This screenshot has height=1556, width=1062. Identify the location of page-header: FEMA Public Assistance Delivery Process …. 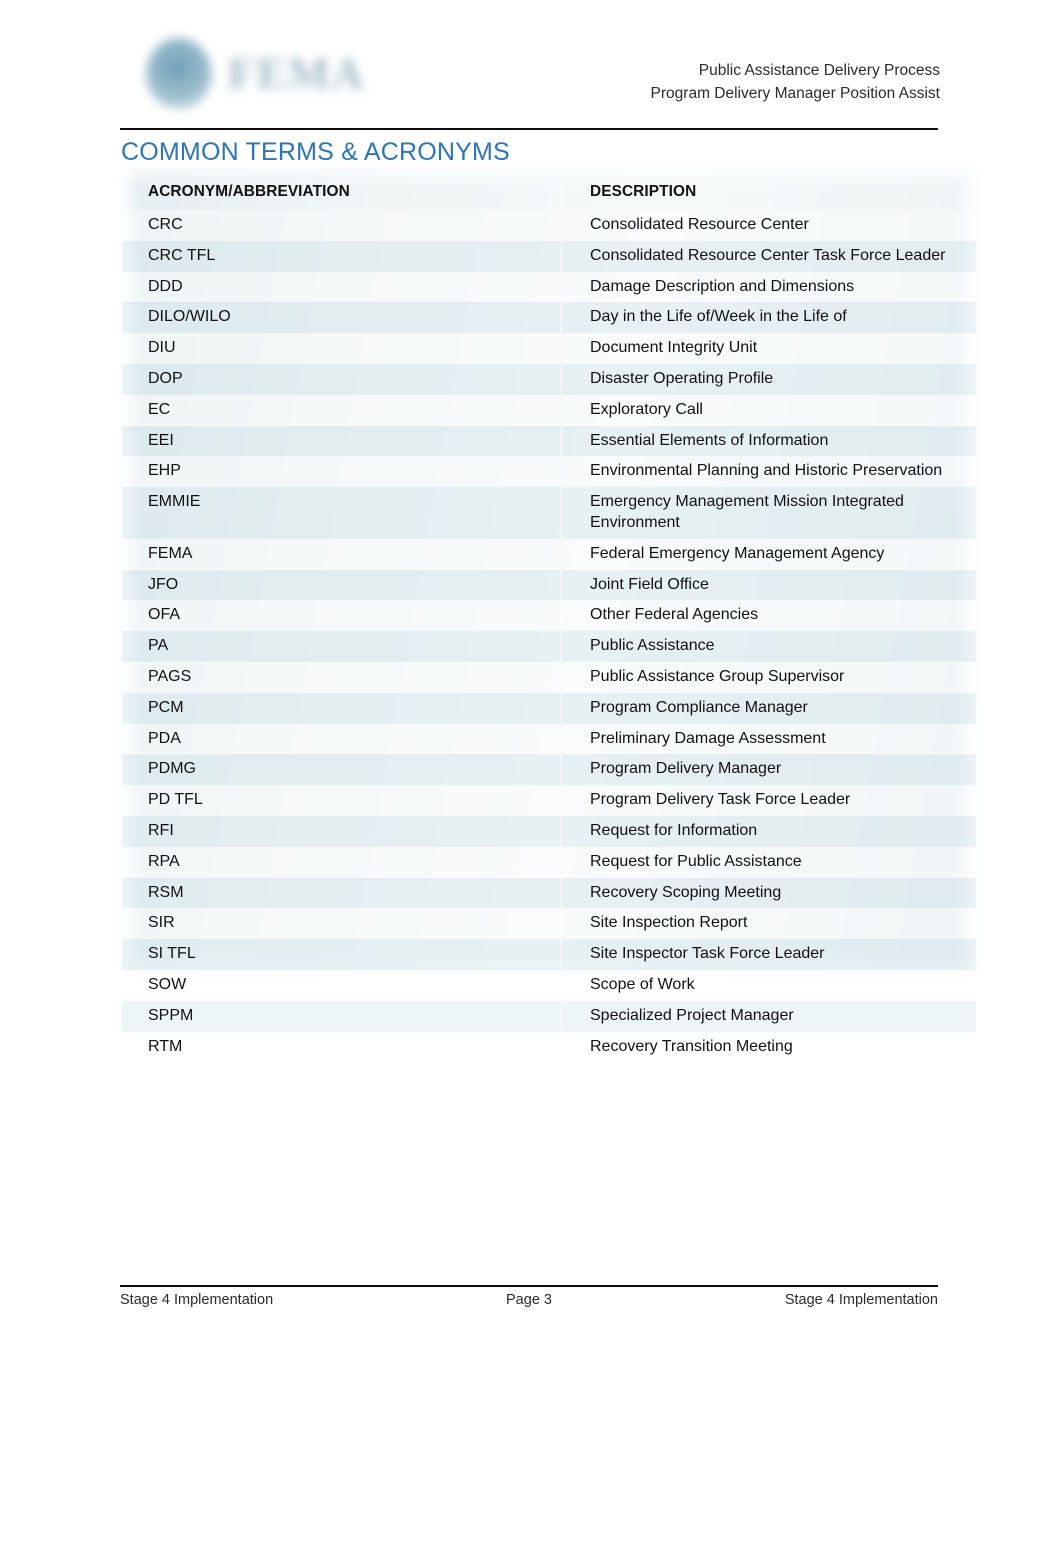
(531, 59).